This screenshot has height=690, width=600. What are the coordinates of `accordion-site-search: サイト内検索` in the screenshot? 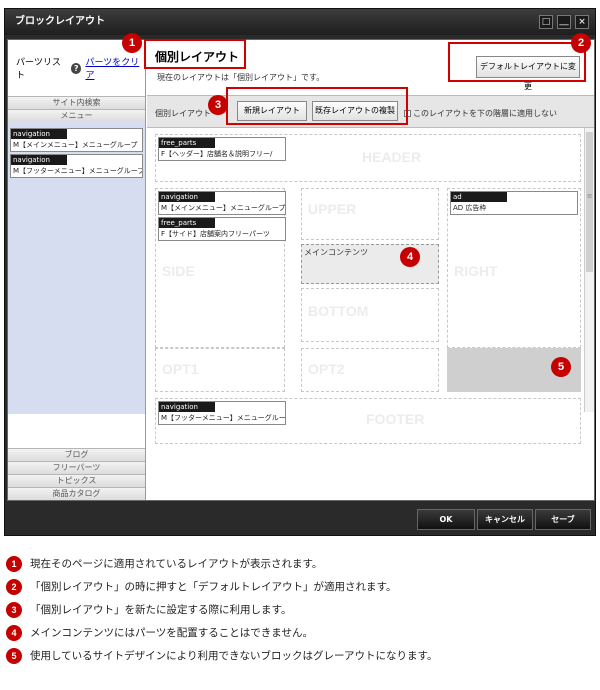 It's located at (76, 102).